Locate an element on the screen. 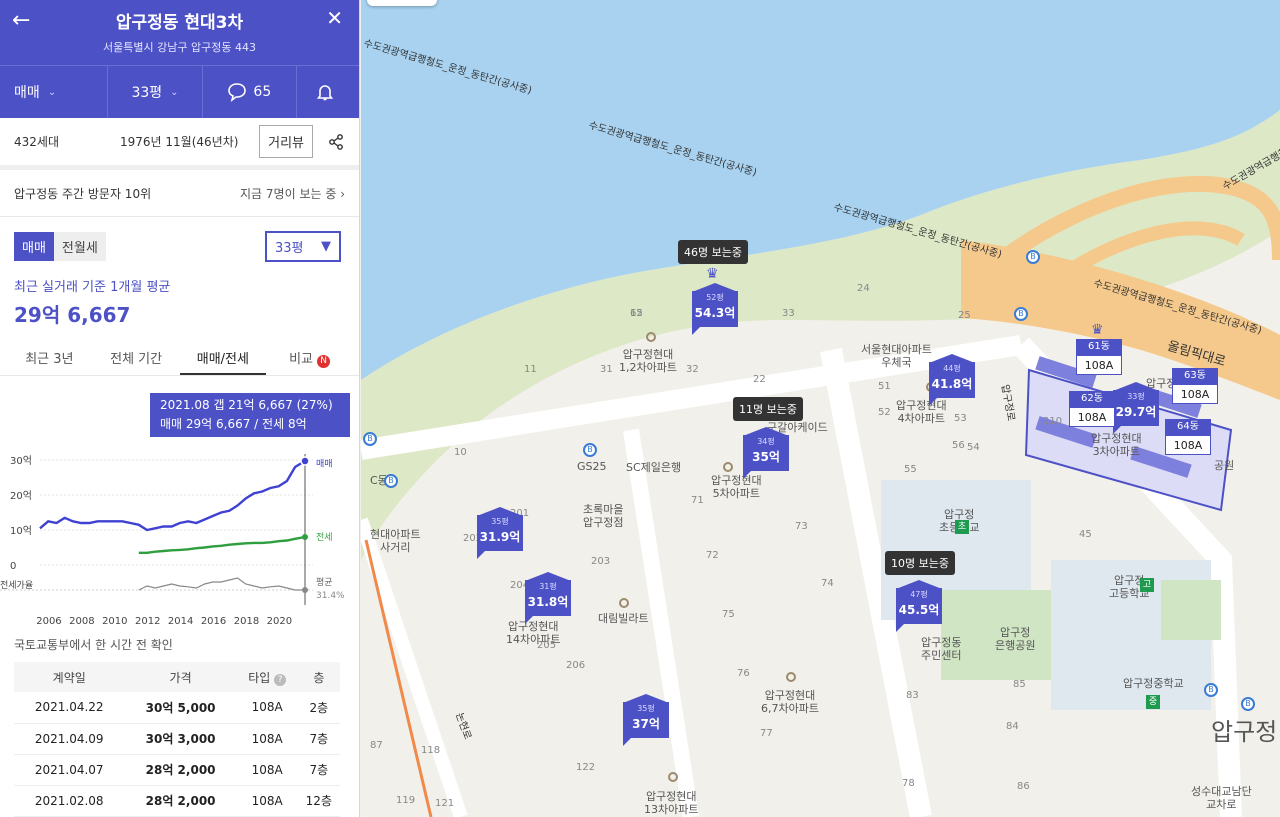 This screenshot has height=817, width=1280. place-label: 압구정 은행공원 is located at coordinates (1015, 639).